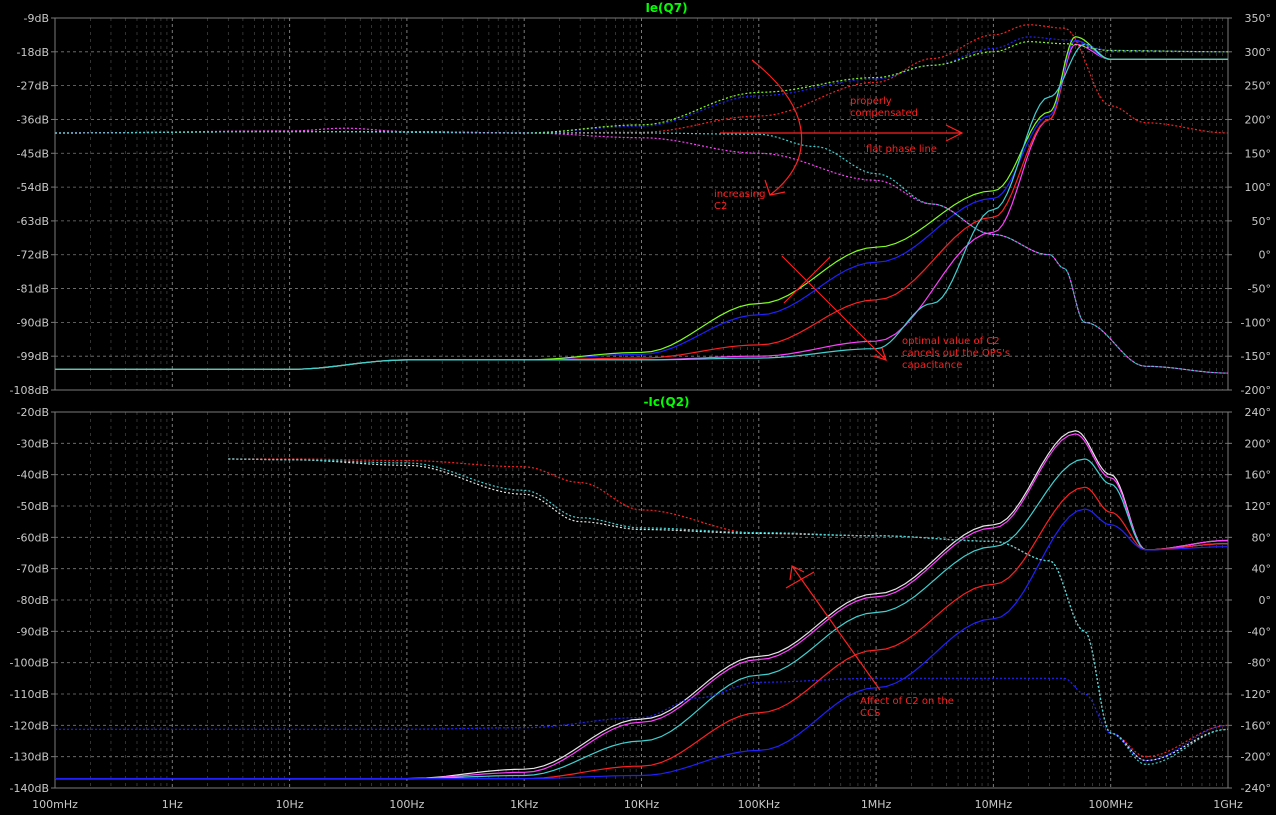  Describe the element at coordinates (1262, 537) in the screenshot. I see `y-right-tick-label: 80°` at that location.